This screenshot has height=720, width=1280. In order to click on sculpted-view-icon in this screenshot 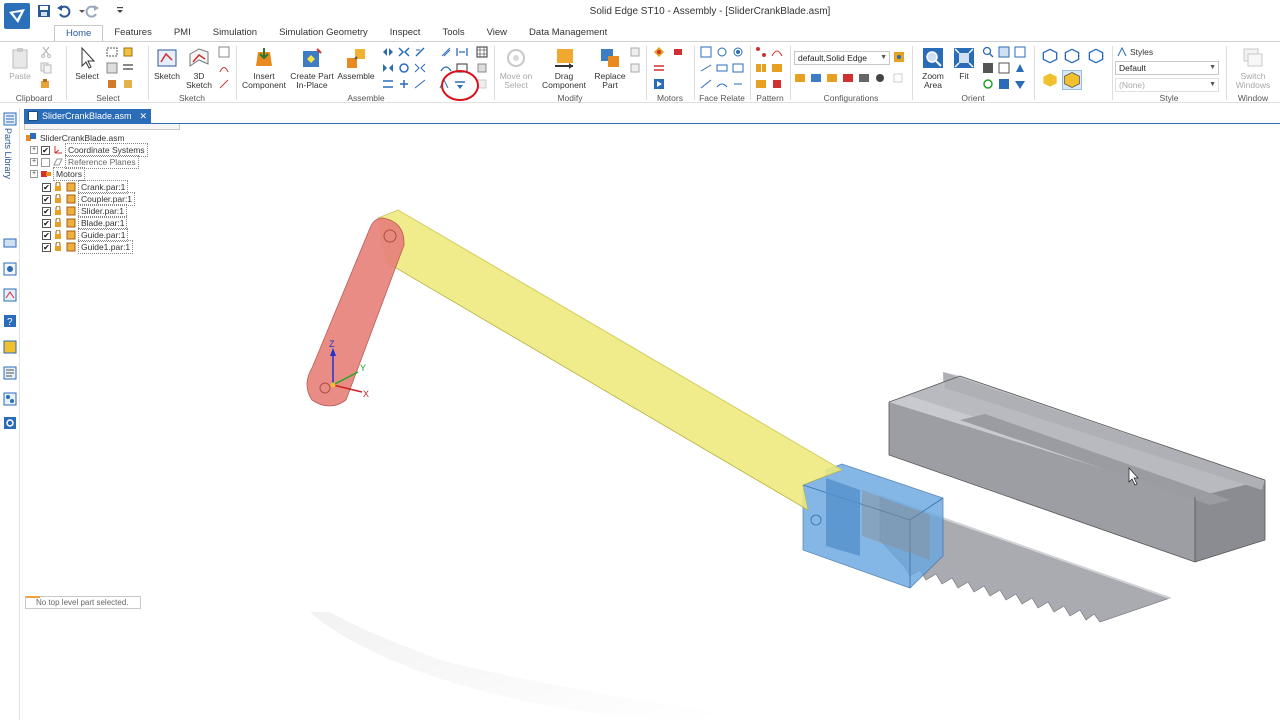, I will do `click(1020, 68)`.